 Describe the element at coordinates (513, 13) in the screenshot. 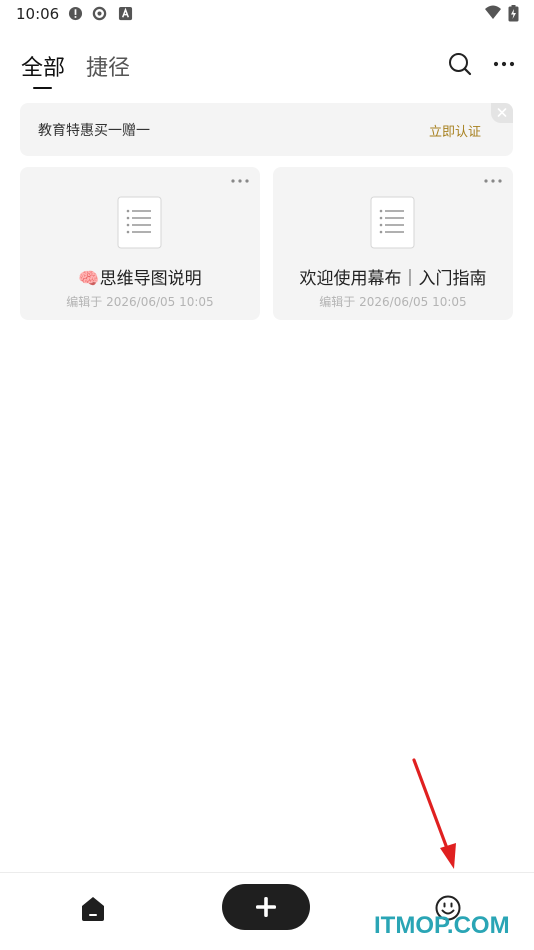

I see `battery-charging-icon` at that location.